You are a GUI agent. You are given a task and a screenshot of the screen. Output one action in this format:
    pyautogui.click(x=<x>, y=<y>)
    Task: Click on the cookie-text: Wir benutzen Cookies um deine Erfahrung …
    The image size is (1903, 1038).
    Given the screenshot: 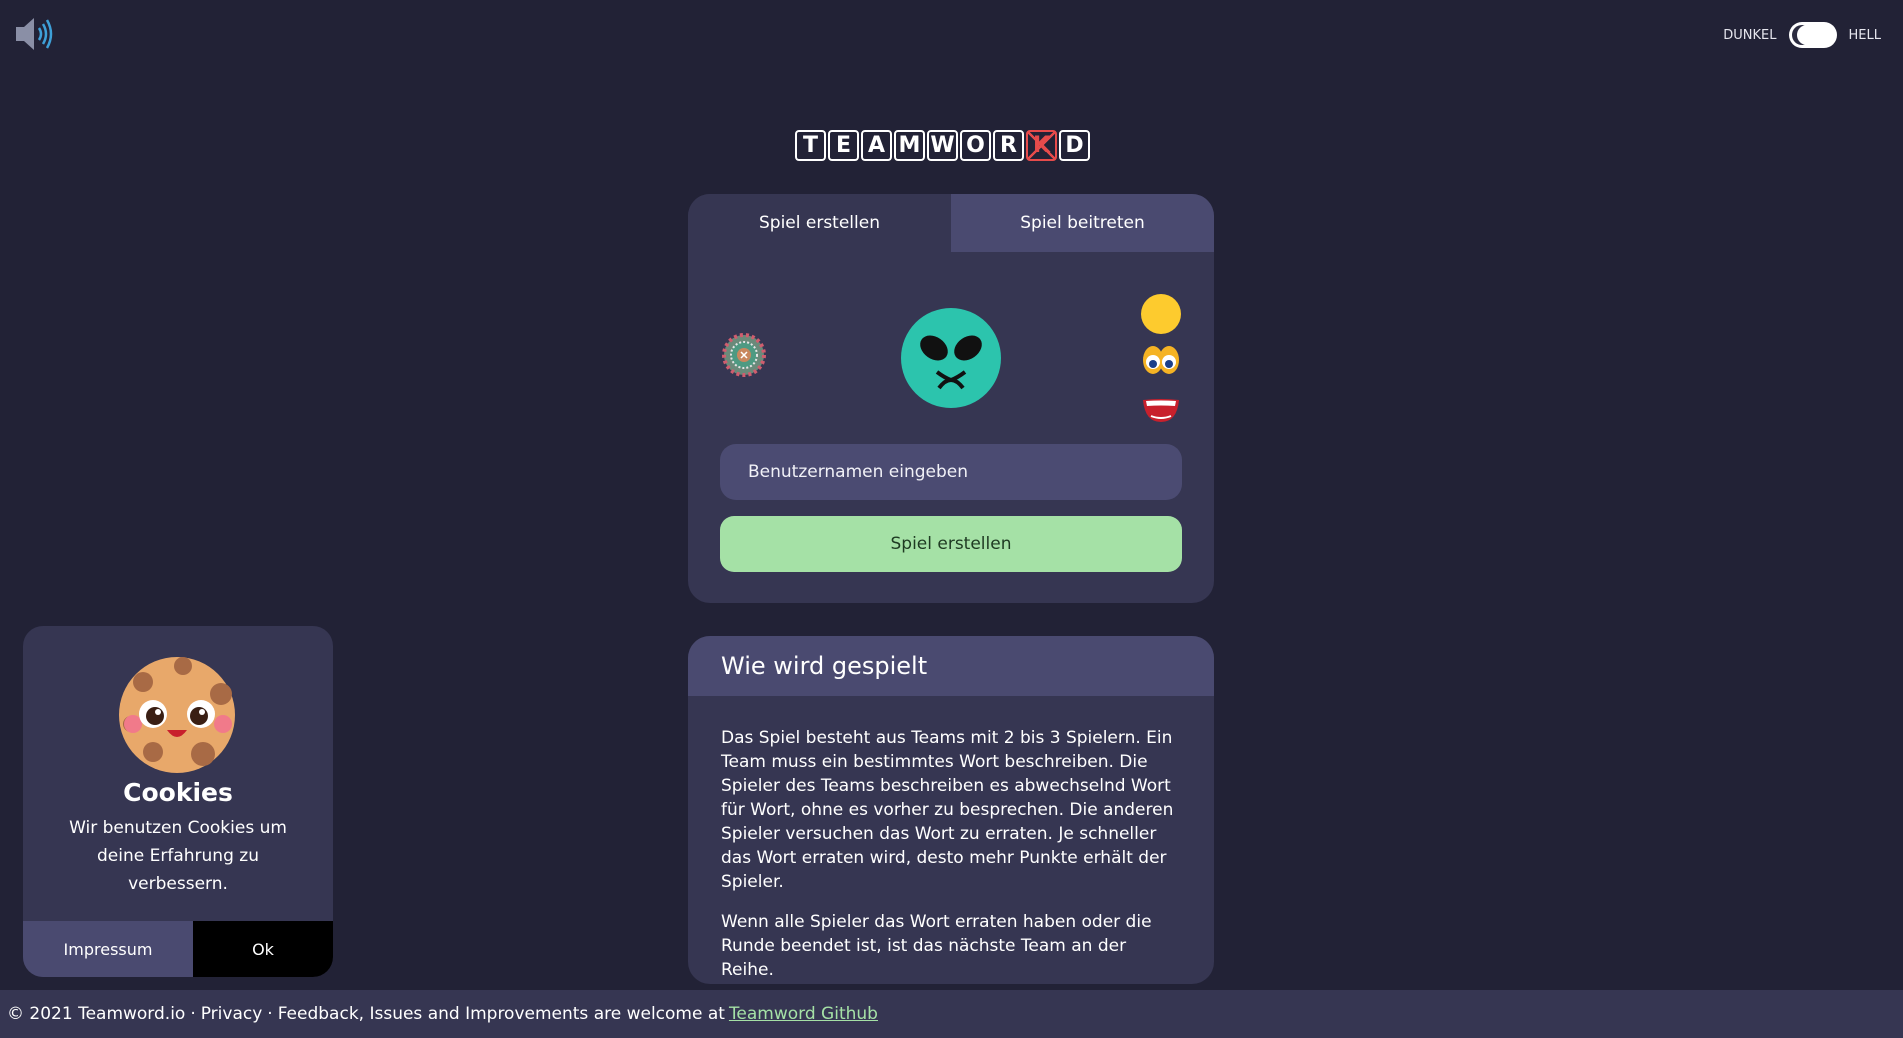 What is the action you would take?
    pyautogui.click(x=178, y=856)
    